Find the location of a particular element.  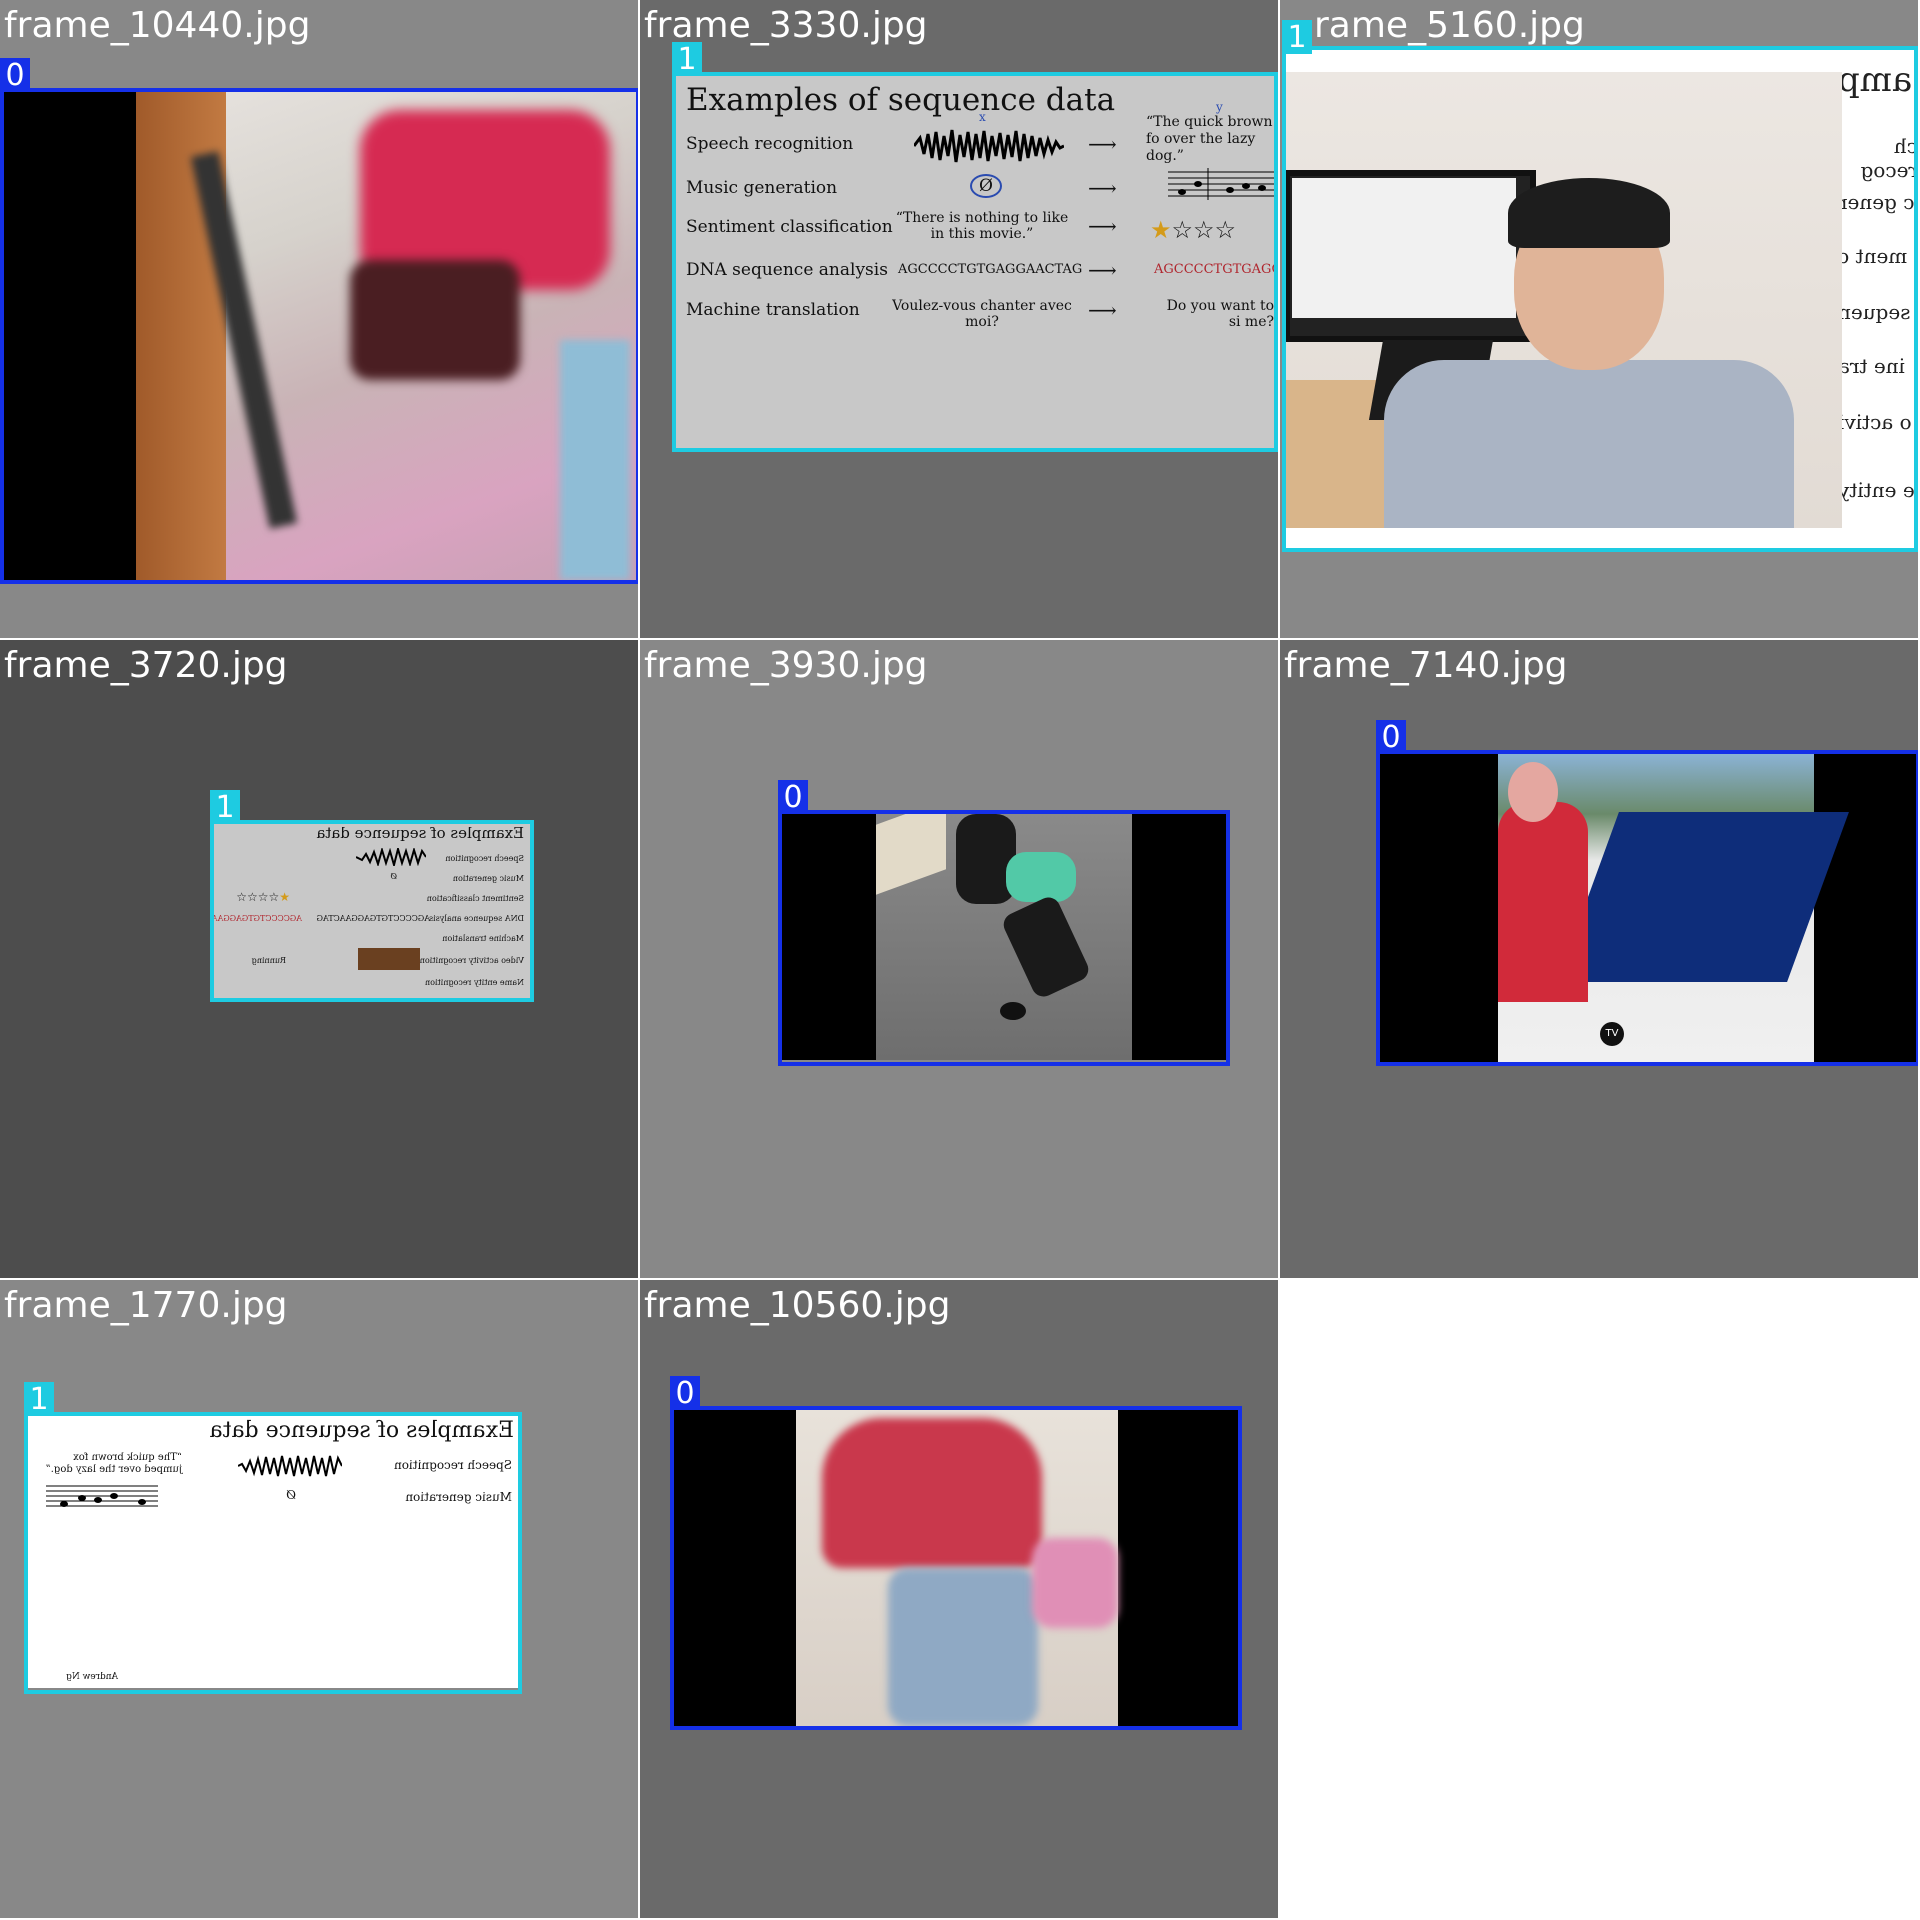

cell-title: frame_10560.jpg is located at coordinates (797, 1305).